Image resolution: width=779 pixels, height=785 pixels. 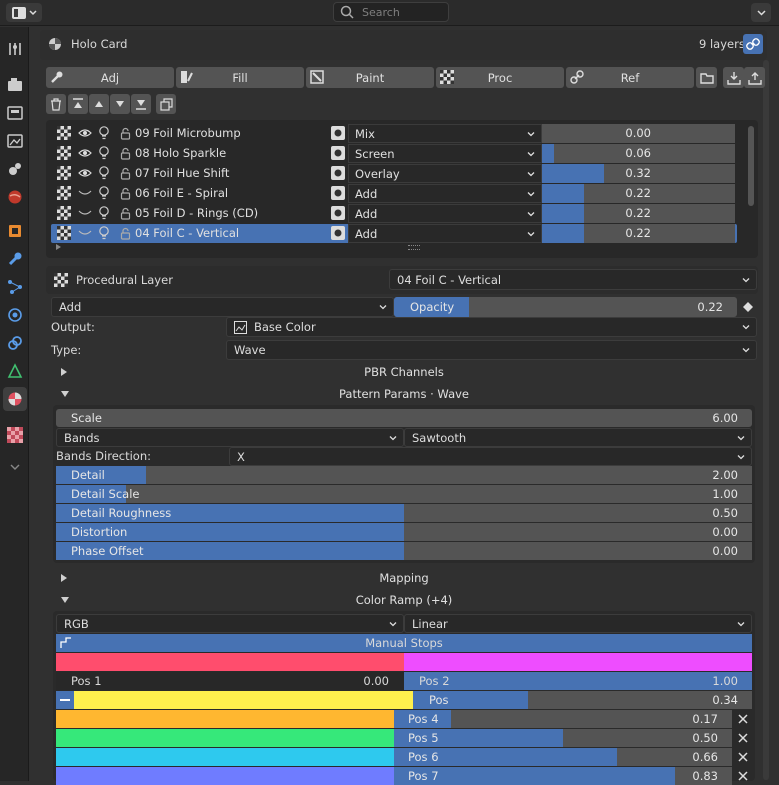 I want to click on layer-row: 04 Foil C - Vertical Add 0.22, so click(x=394, y=233).